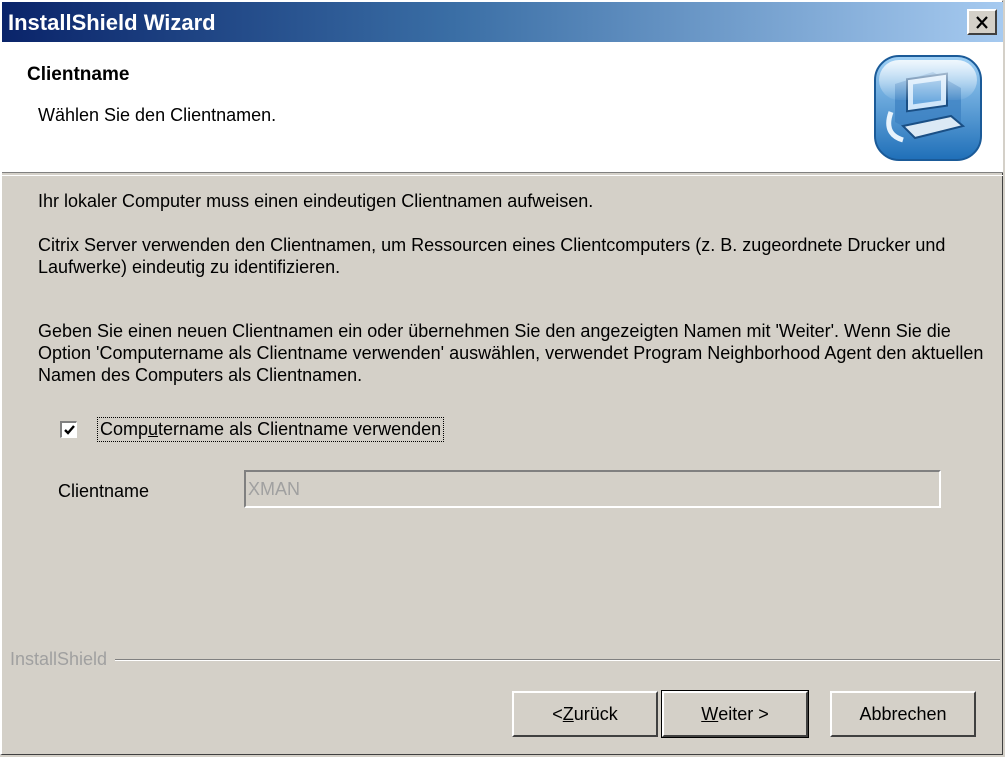 The height and width of the screenshot is (757, 1005). I want to click on use-computername-checkbox, so click(68, 429).